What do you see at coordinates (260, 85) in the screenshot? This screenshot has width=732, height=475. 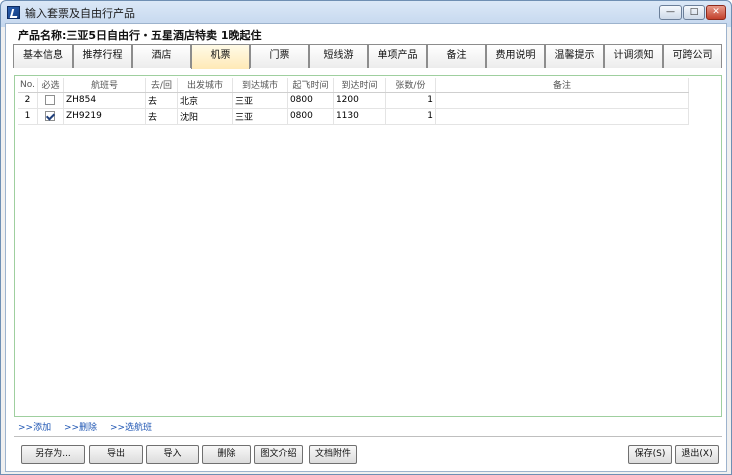 I see `column-header-to: 到达城市` at bounding box center [260, 85].